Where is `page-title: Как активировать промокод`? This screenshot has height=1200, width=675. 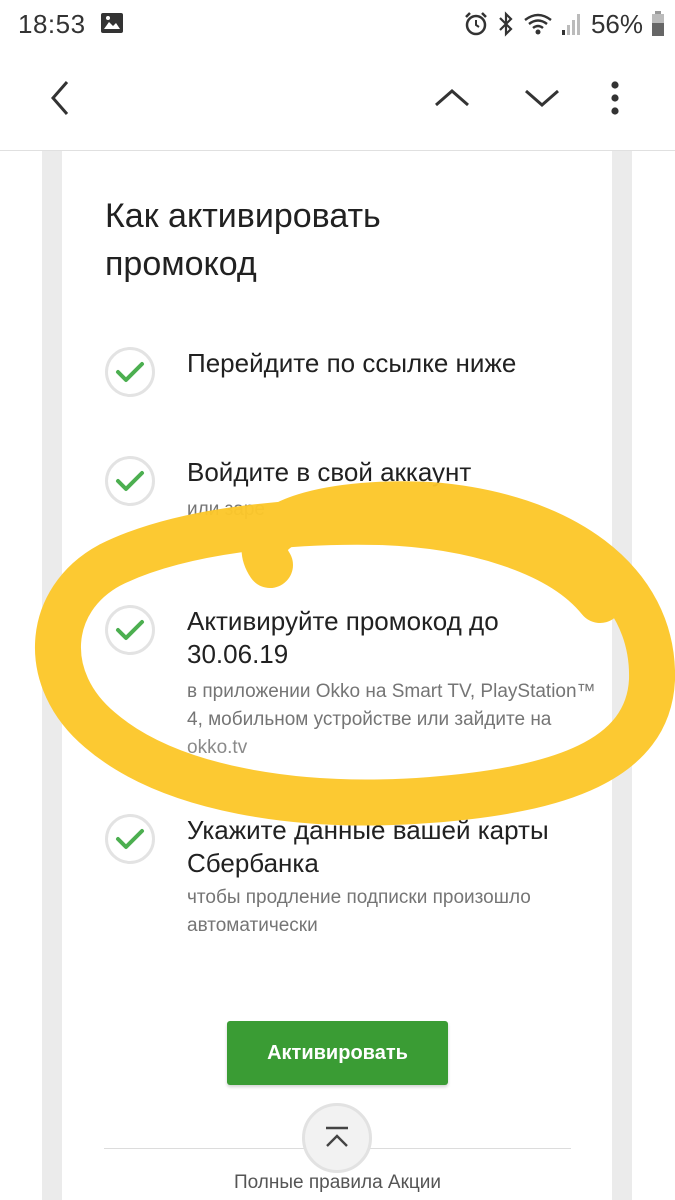
page-title: Как активировать промокод is located at coordinates (243, 240).